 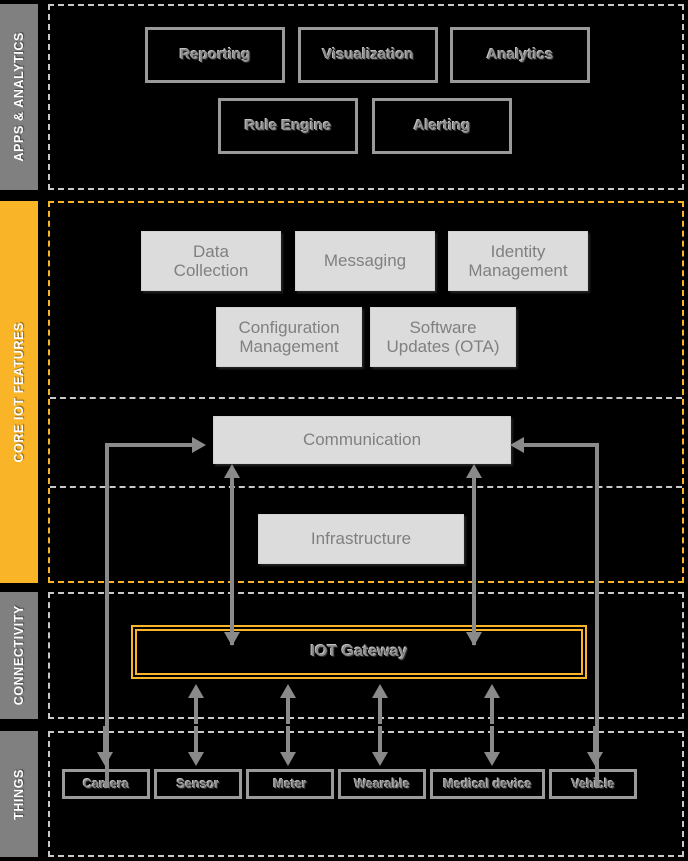 What do you see at coordinates (560, 445) in the screenshot?
I see `connector-right-horizontal` at bounding box center [560, 445].